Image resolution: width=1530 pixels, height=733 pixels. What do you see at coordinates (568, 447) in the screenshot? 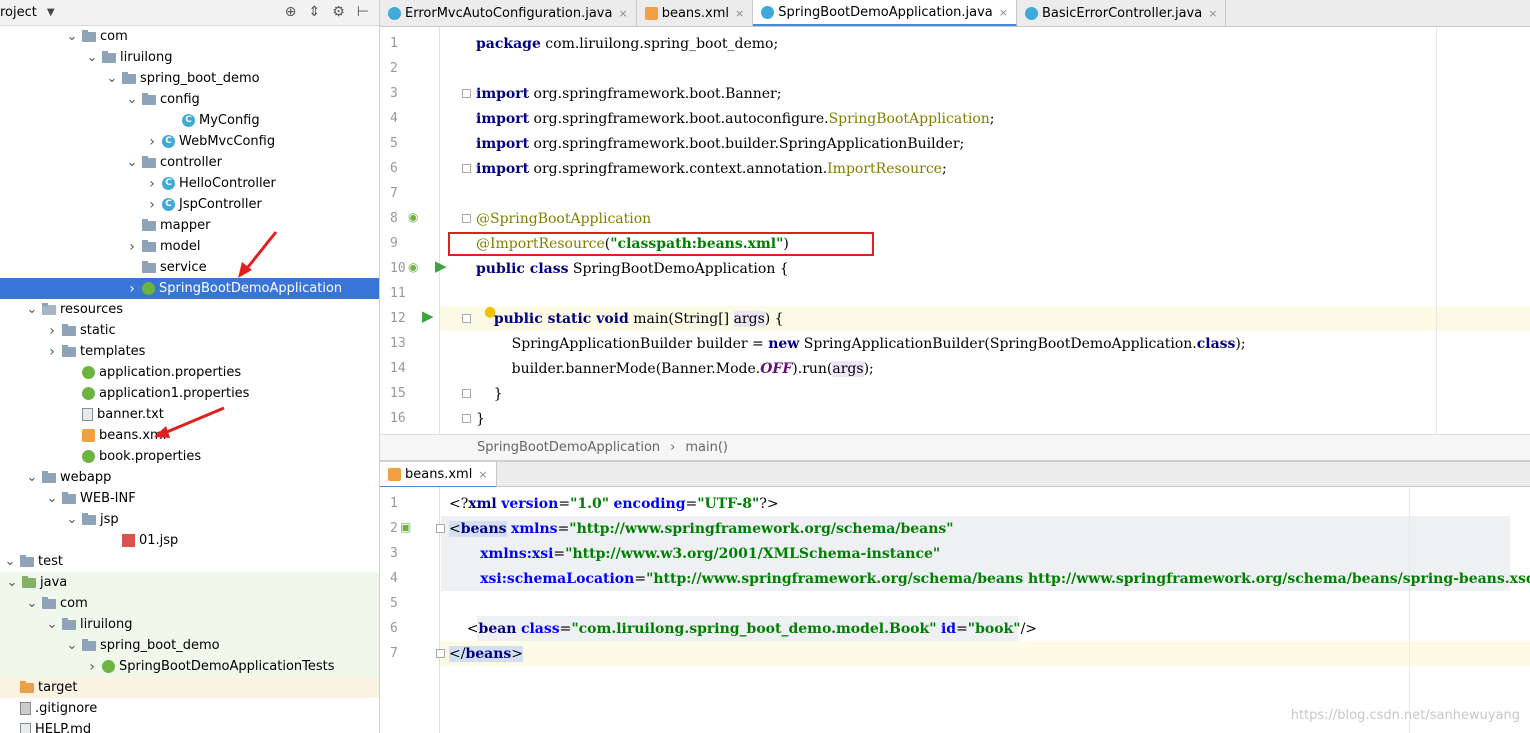
I see `breadcrumb-class: SpringBootDemoApplication` at bounding box center [568, 447].